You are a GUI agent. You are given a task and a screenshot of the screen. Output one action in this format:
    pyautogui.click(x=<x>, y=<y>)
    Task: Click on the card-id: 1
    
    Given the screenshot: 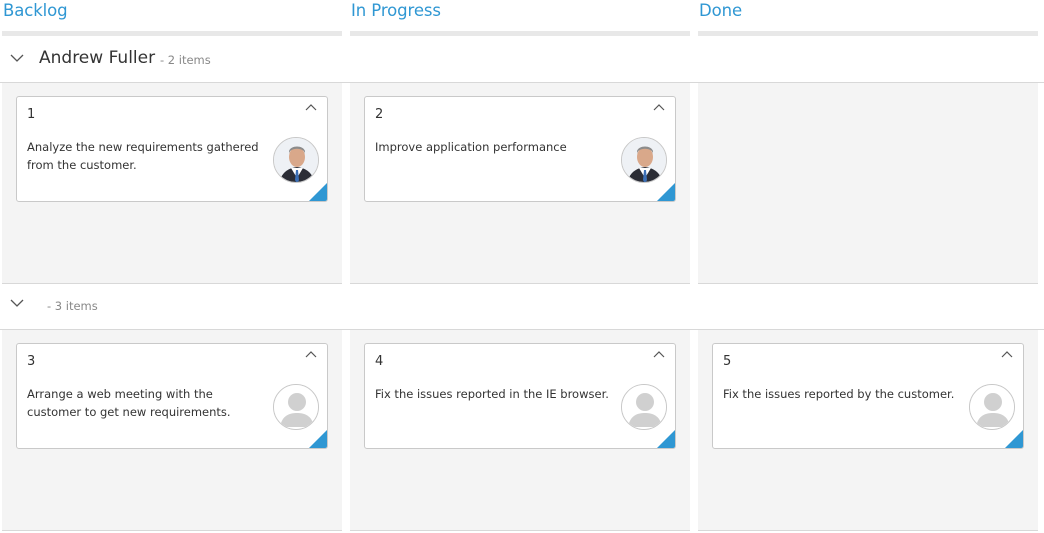 What is the action you would take?
    pyautogui.click(x=31, y=114)
    